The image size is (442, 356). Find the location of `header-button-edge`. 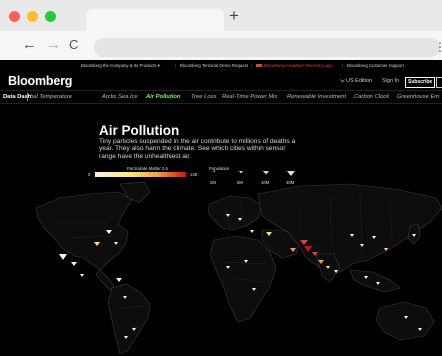

header-button-edge is located at coordinates (439, 82).